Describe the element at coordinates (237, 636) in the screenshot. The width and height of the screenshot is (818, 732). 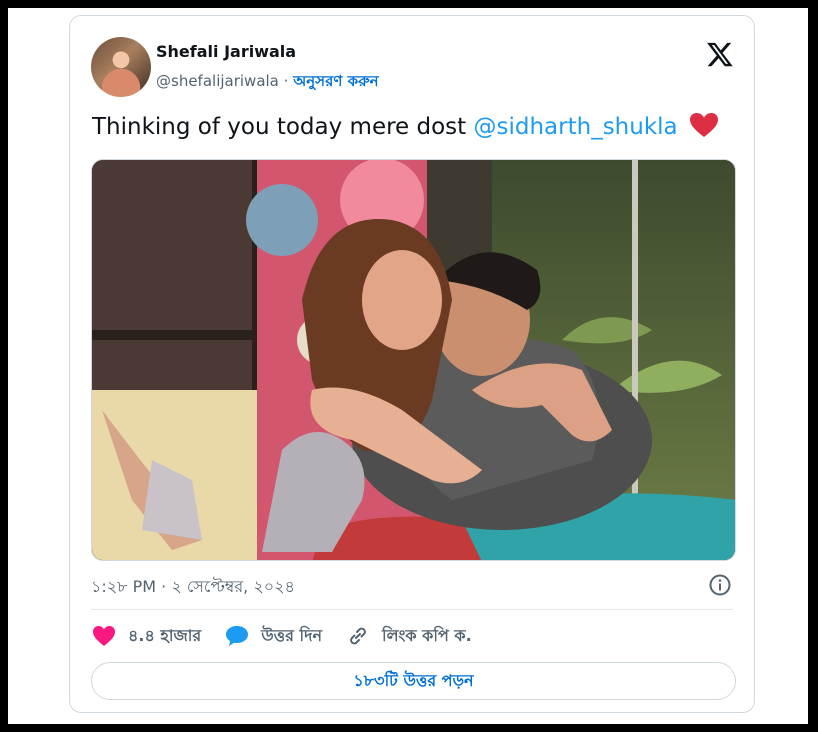
I see `speech-bubble-icon` at that location.